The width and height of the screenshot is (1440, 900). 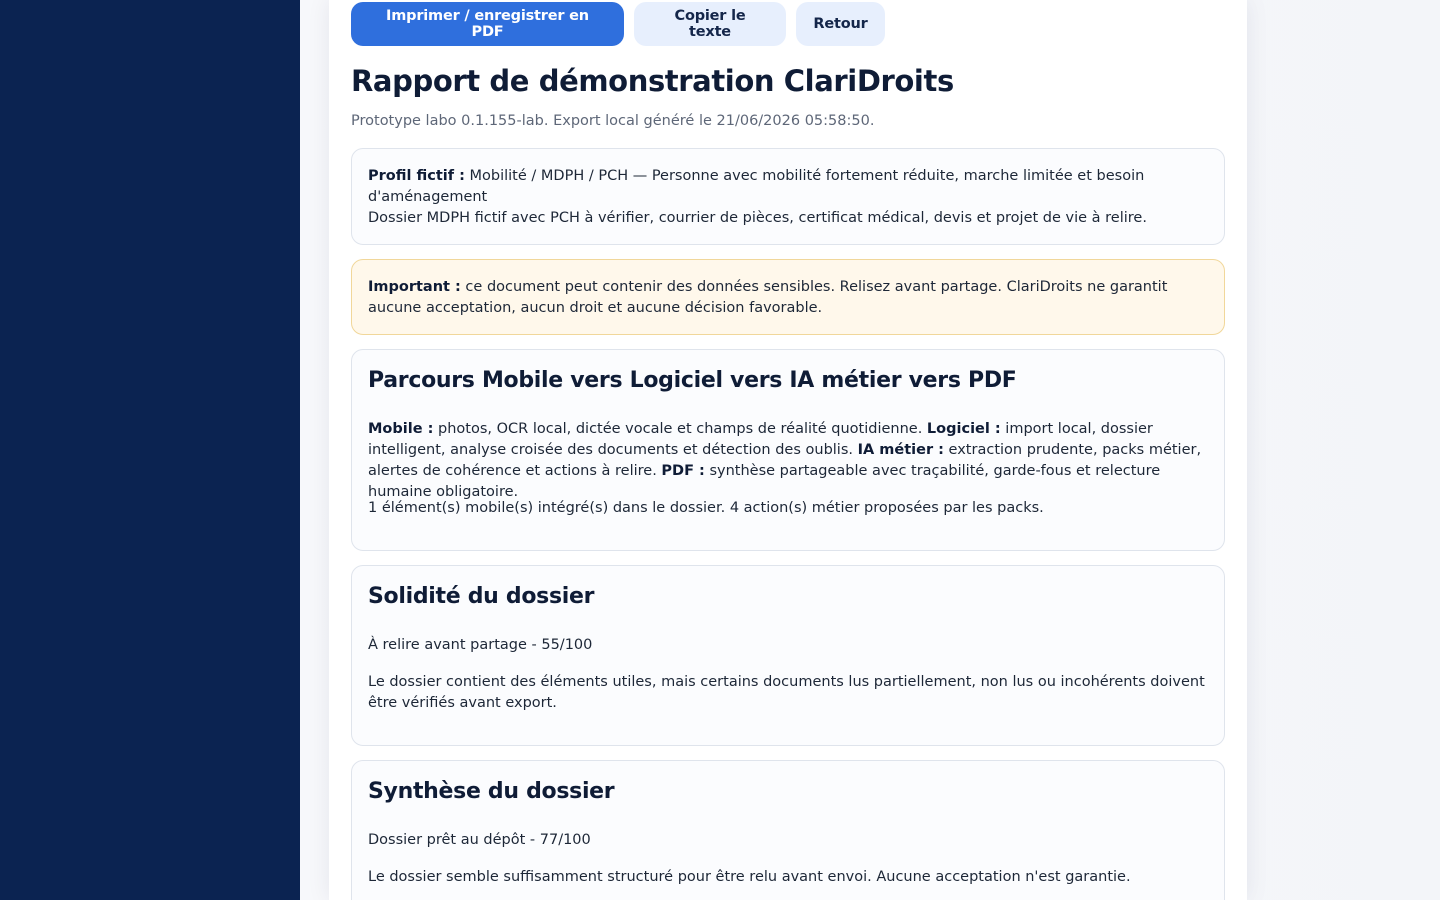 I want to click on solidite-status: À relire avant partage - 55/100, so click(x=480, y=645).